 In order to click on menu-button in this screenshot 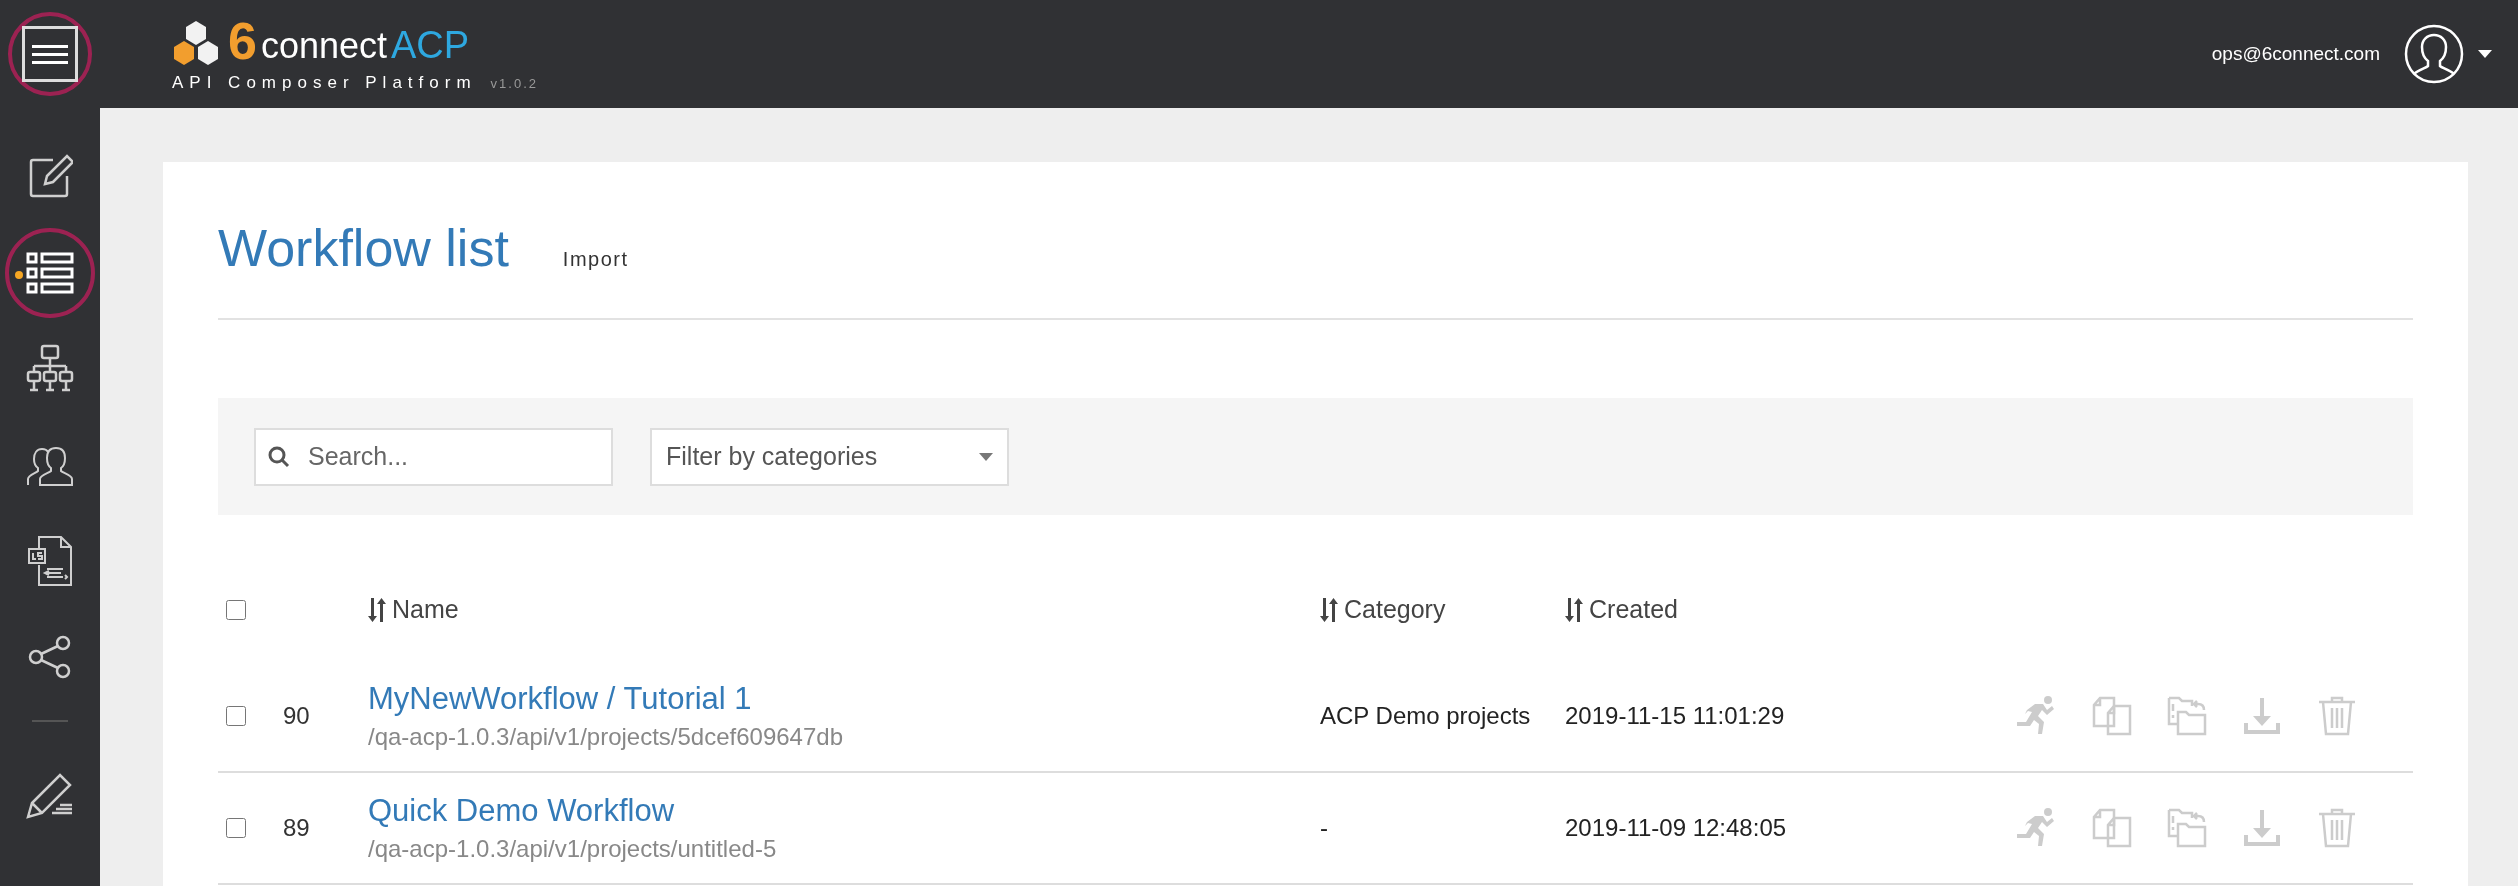, I will do `click(50, 54)`.